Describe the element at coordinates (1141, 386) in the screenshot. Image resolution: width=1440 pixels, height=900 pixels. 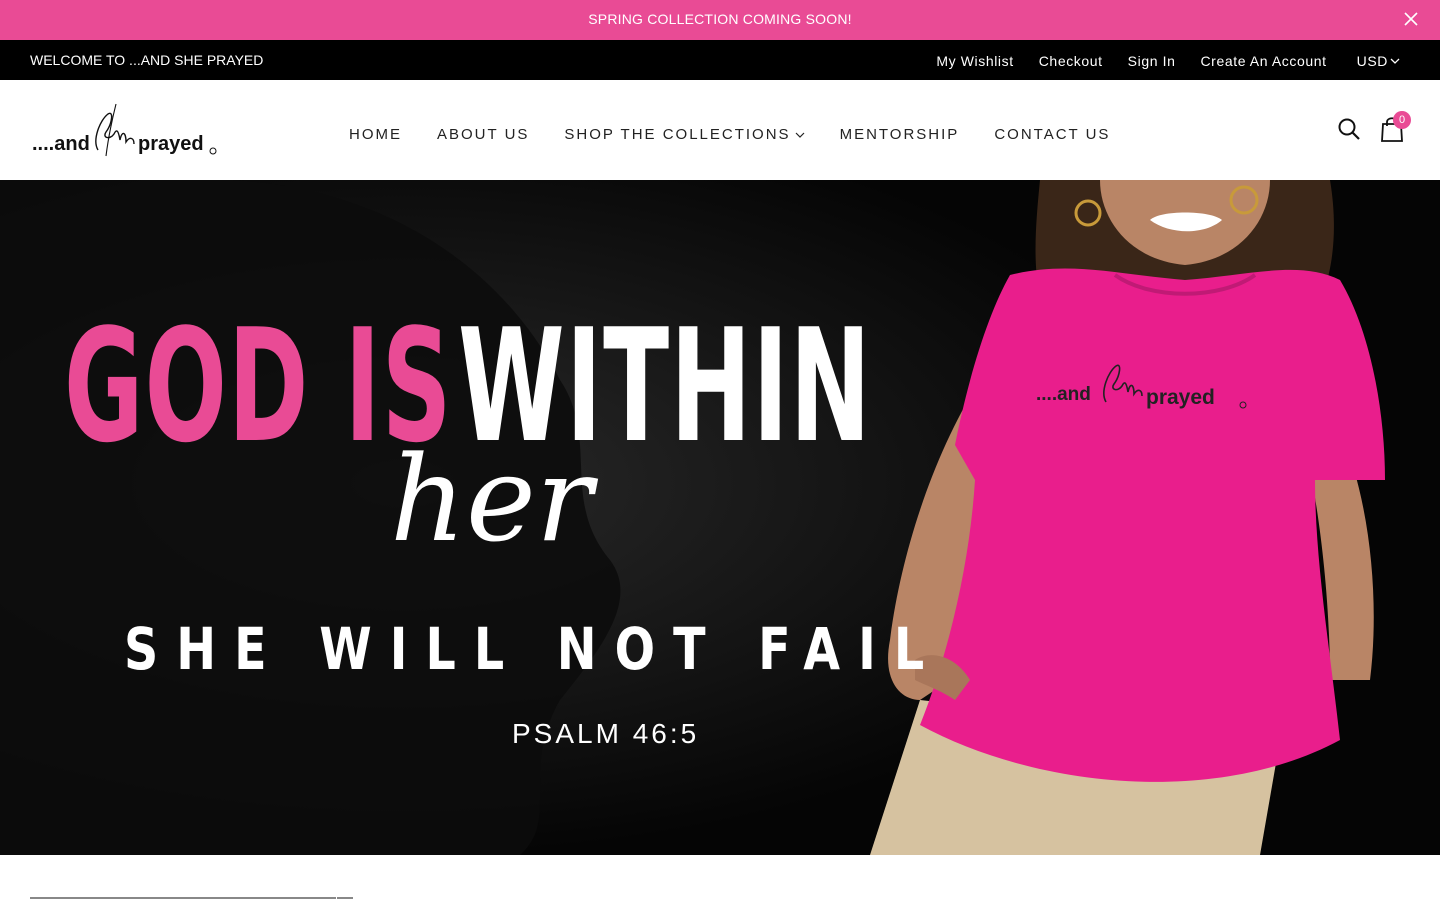
I see `shirt-logo-print: ....and prayed` at that location.